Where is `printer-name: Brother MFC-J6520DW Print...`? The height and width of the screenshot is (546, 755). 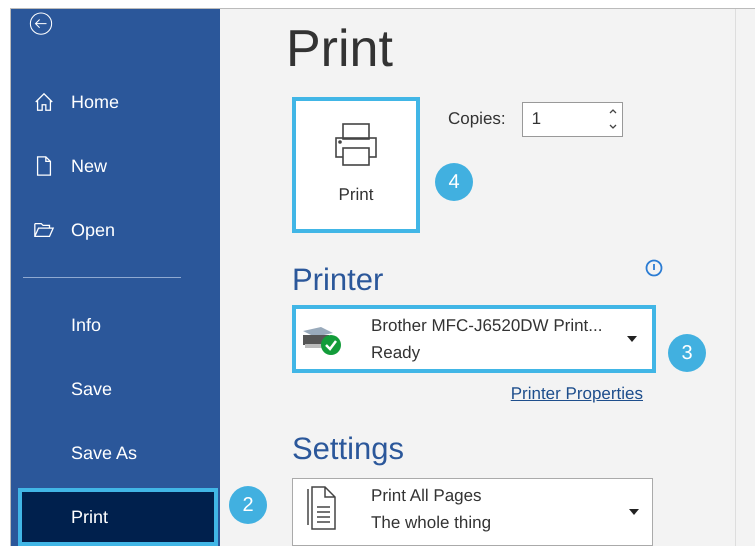
printer-name: Brother MFC-J6520DW Print... is located at coordinates (487, 325).